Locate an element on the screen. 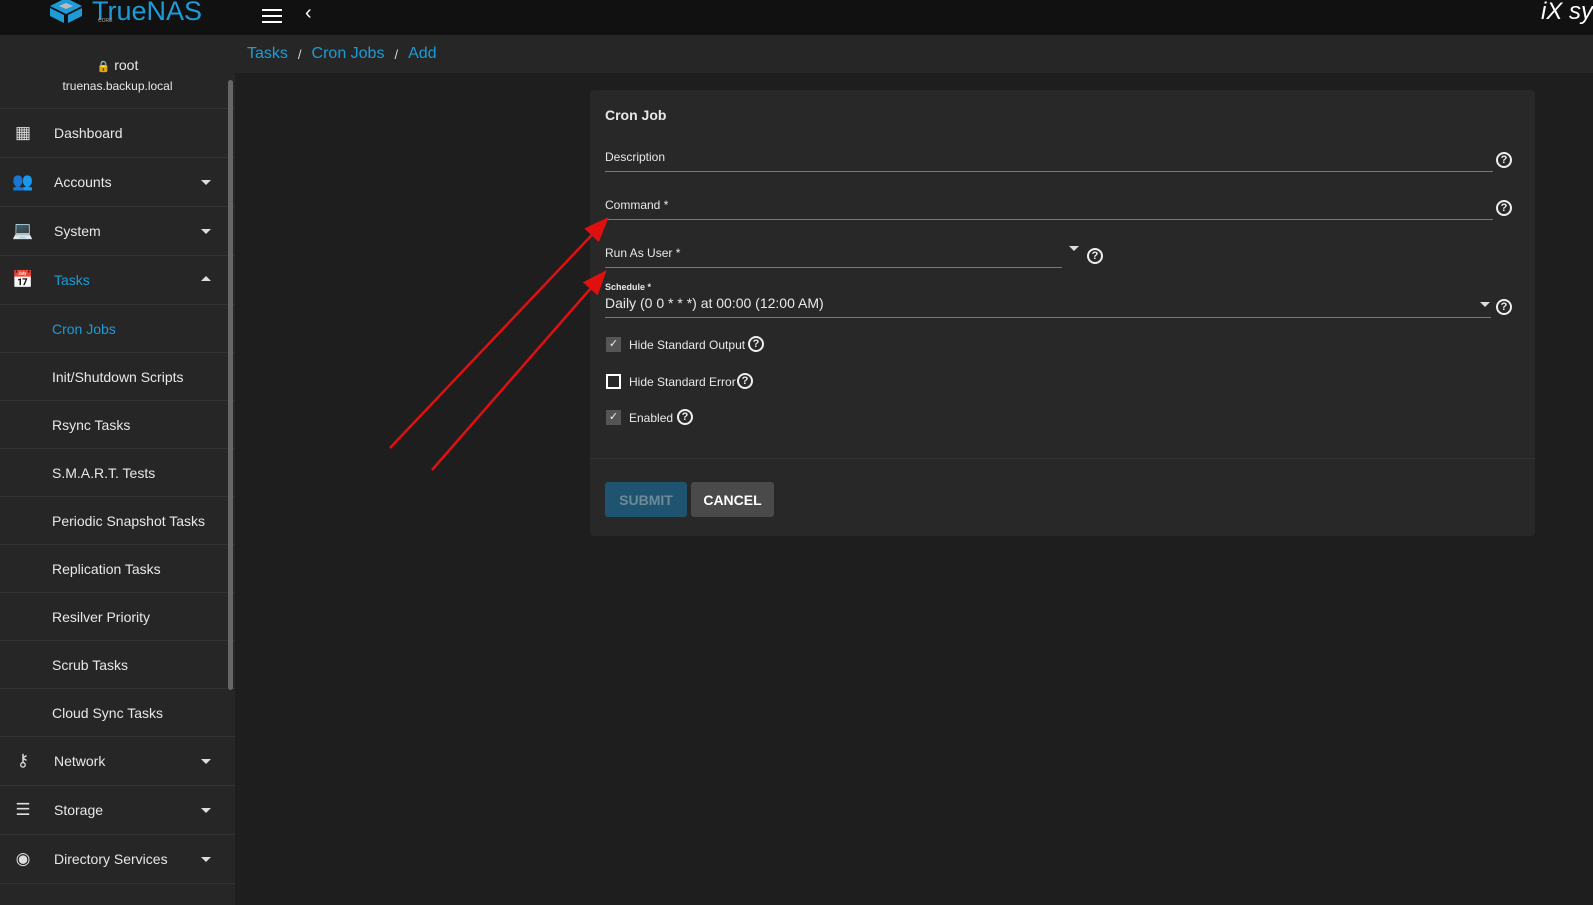 The image size is (1593, 905). annotation-arrows is located at coordinates (499, 344).